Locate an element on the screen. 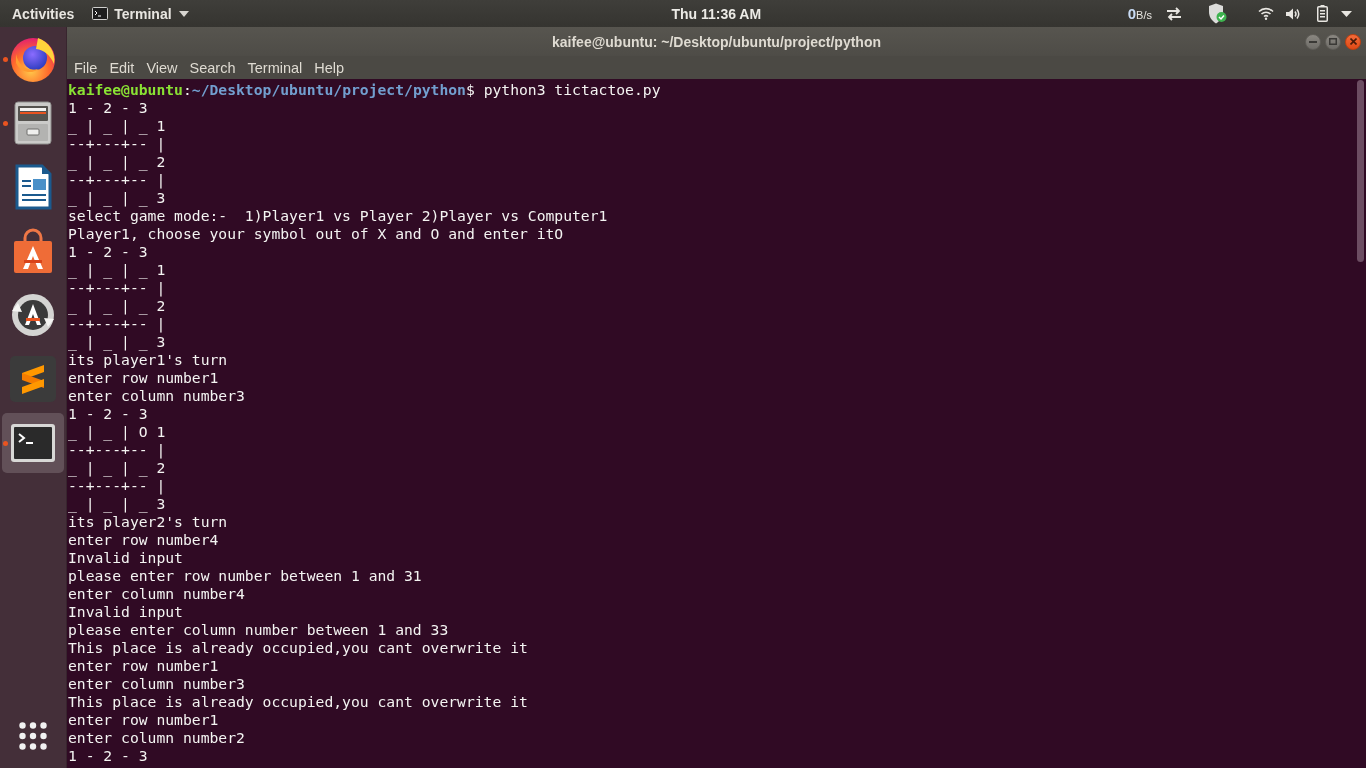  menu-item: View is located at coordinates (162, 67).